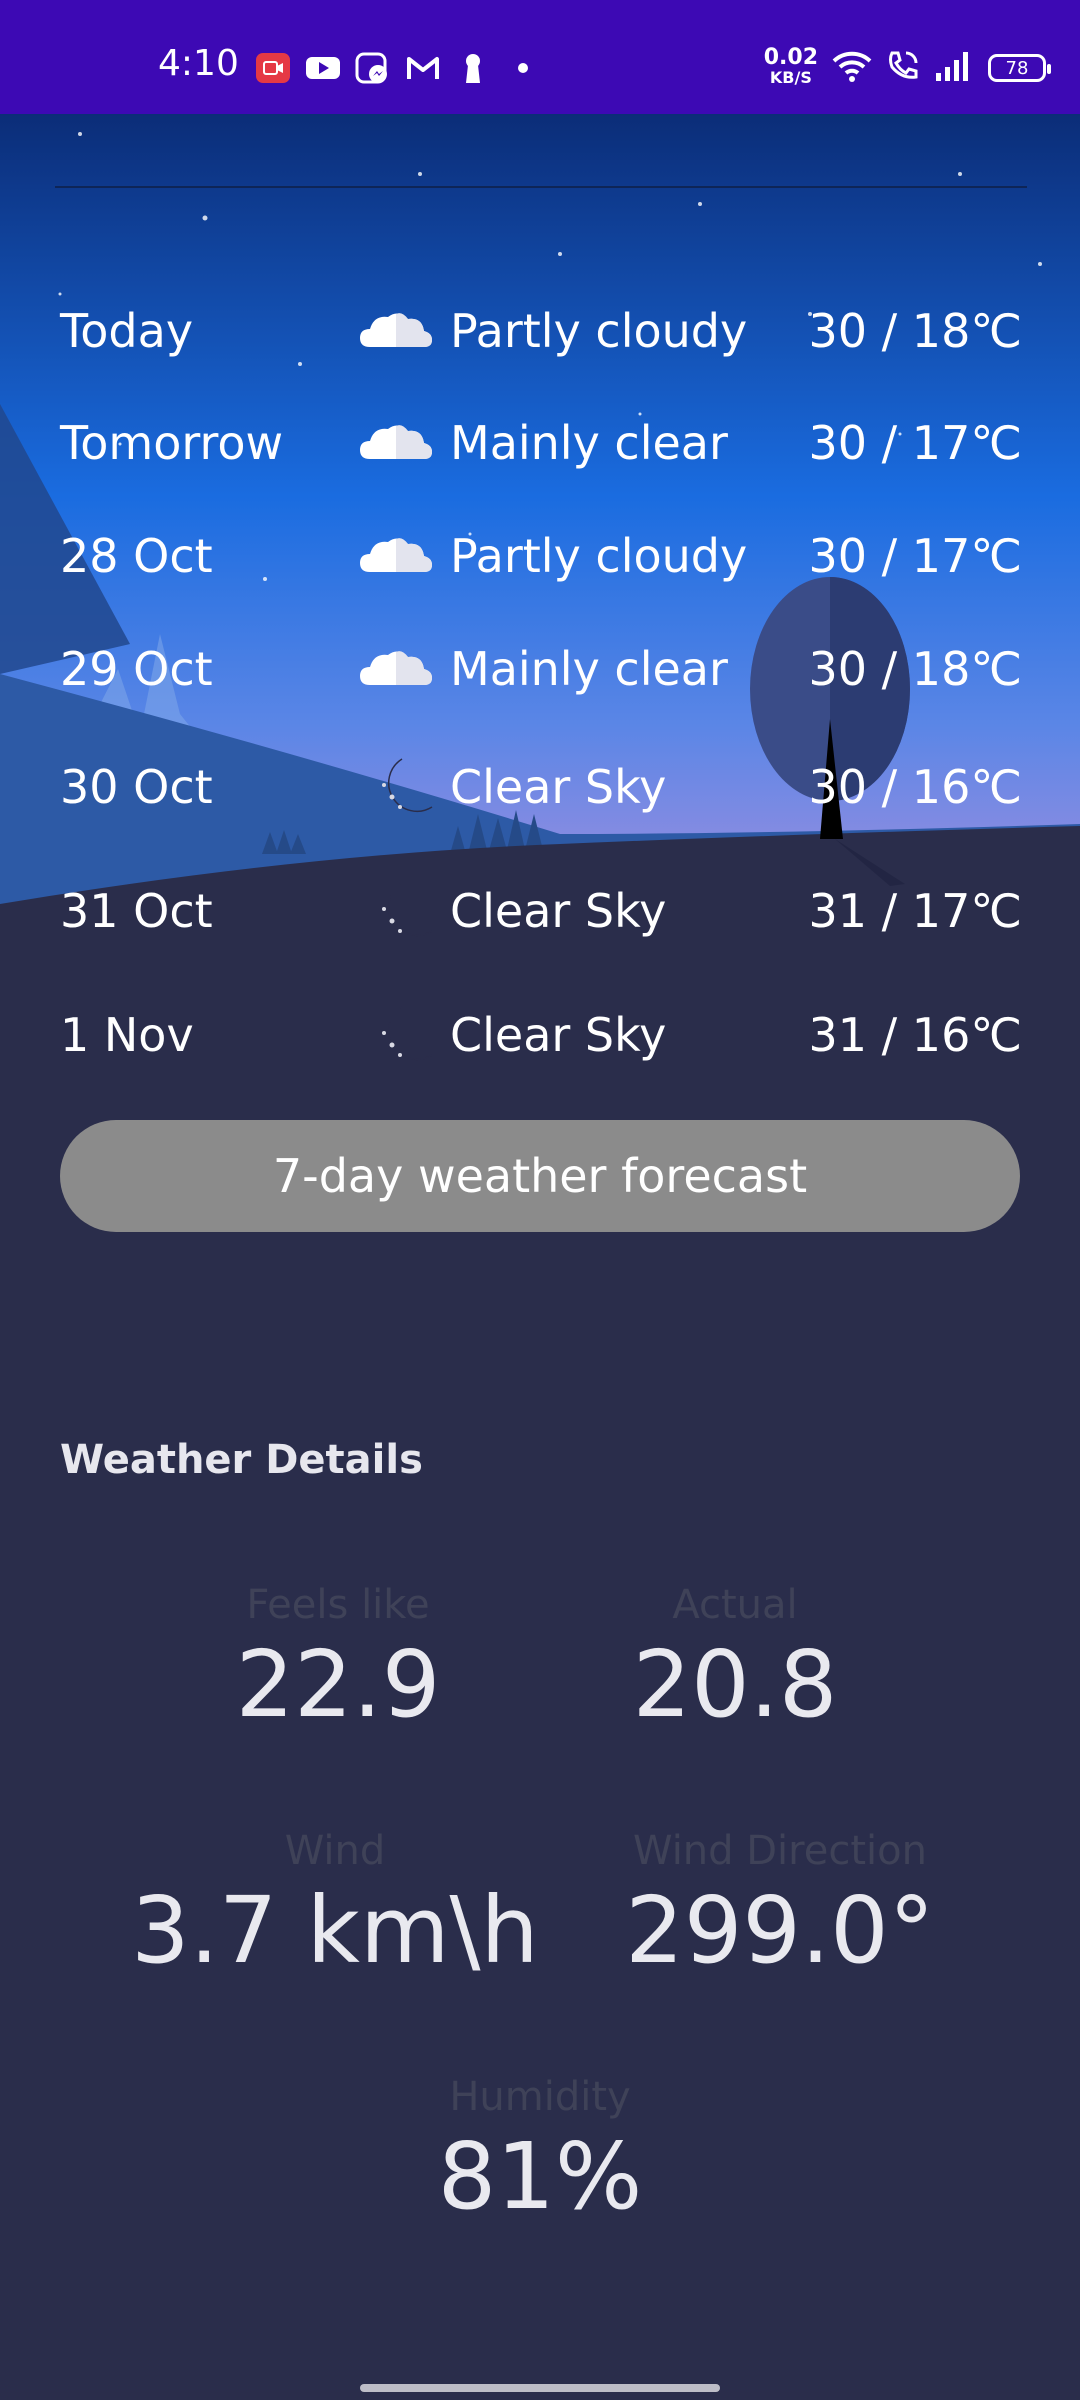 The height and width of the screenshot is (2400, 1080). I want to click on network-speed-unit: KB/S, so click(790, 77).